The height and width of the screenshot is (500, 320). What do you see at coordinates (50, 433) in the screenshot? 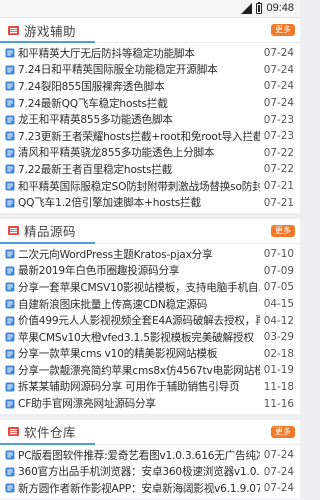
I see `section-title: 软件仓库` at bounding box center [50, 433].